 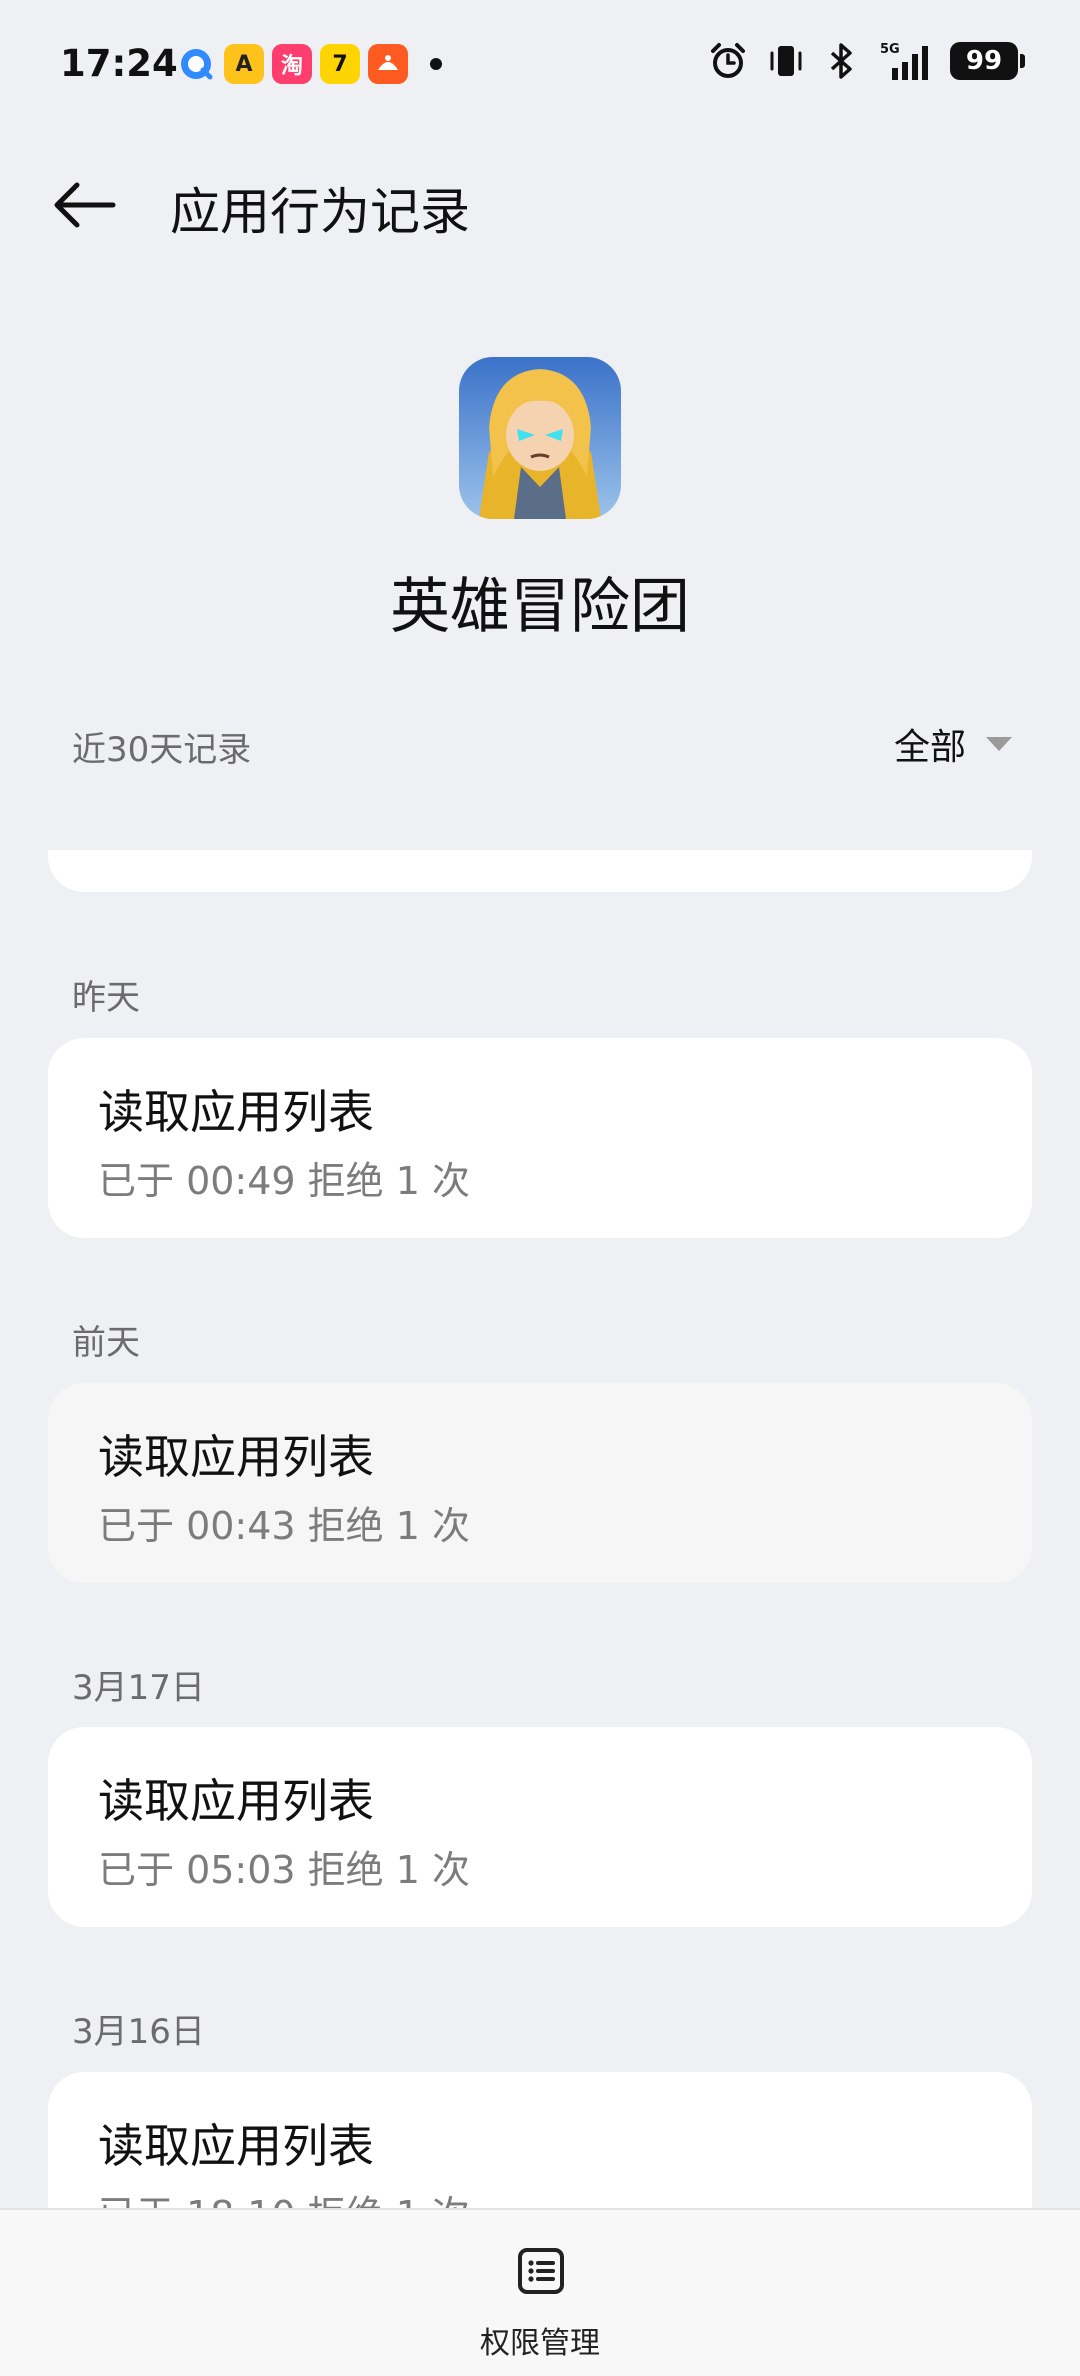 I want to click on filter-value: 全部, so click(x=929, y=747).